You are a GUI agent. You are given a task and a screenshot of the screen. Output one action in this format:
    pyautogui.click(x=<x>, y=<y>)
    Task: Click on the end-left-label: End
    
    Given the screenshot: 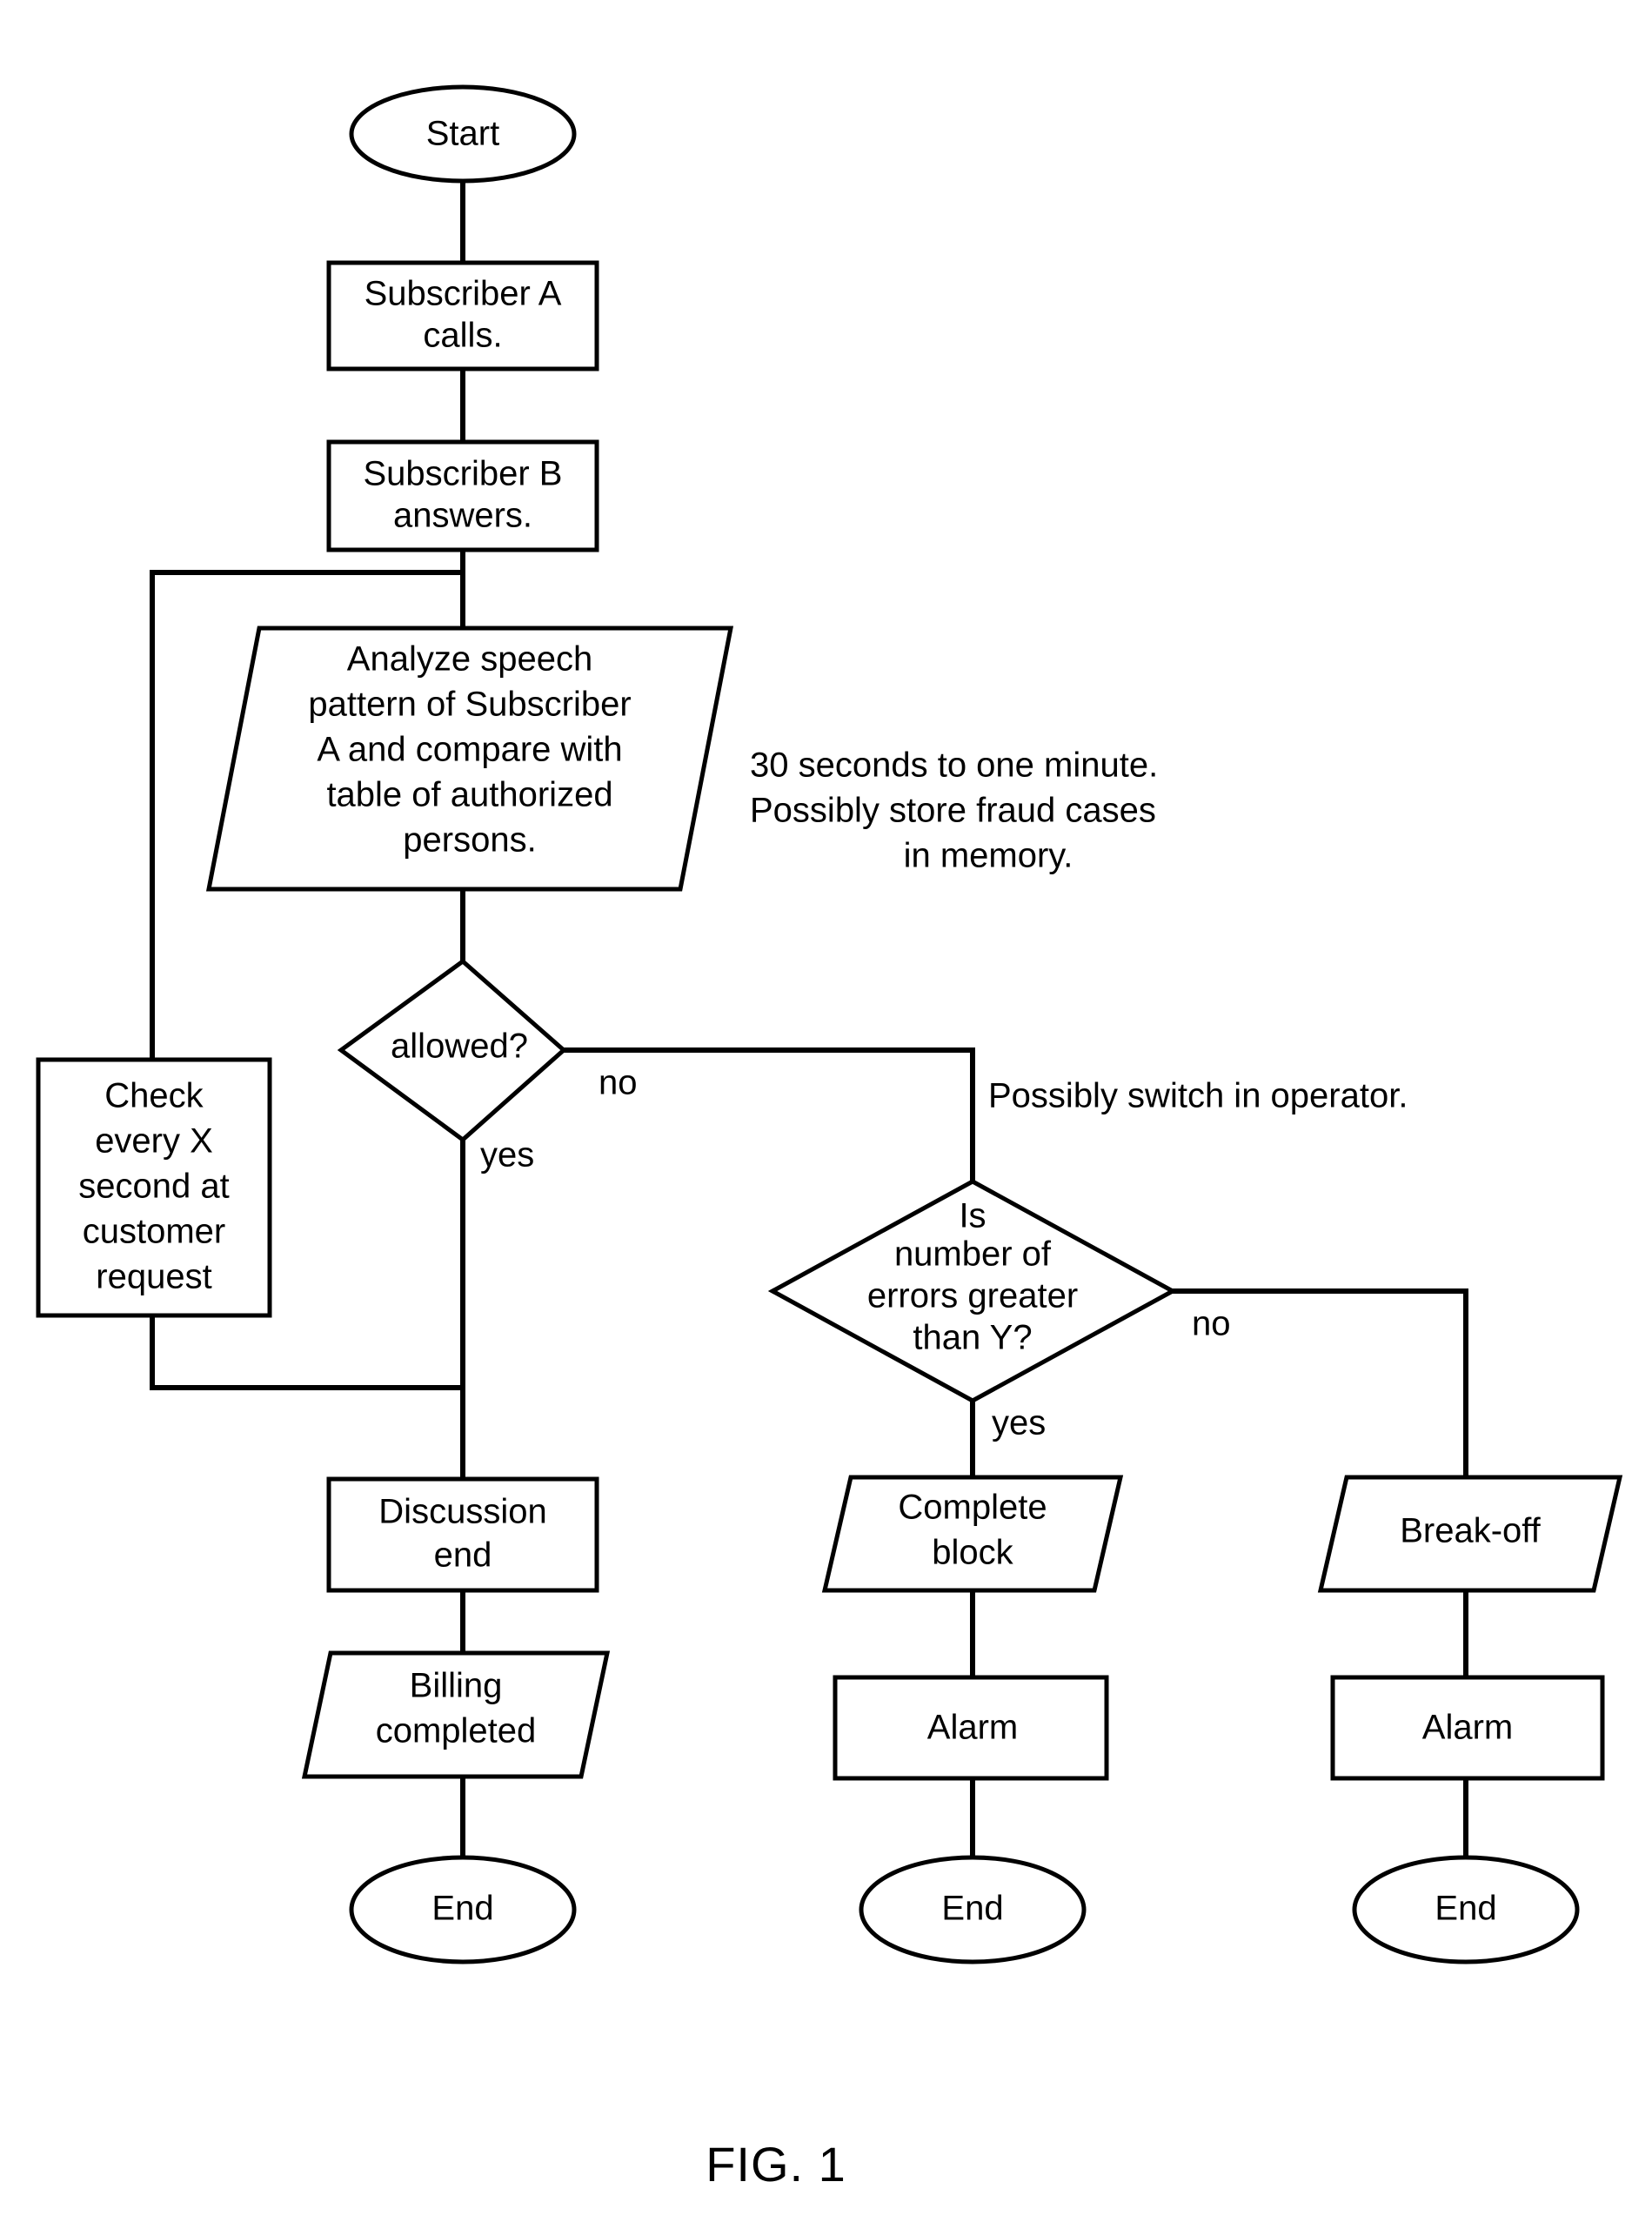 What is the action you would take?
    pyautogui.click(x=462, y=1909)
    